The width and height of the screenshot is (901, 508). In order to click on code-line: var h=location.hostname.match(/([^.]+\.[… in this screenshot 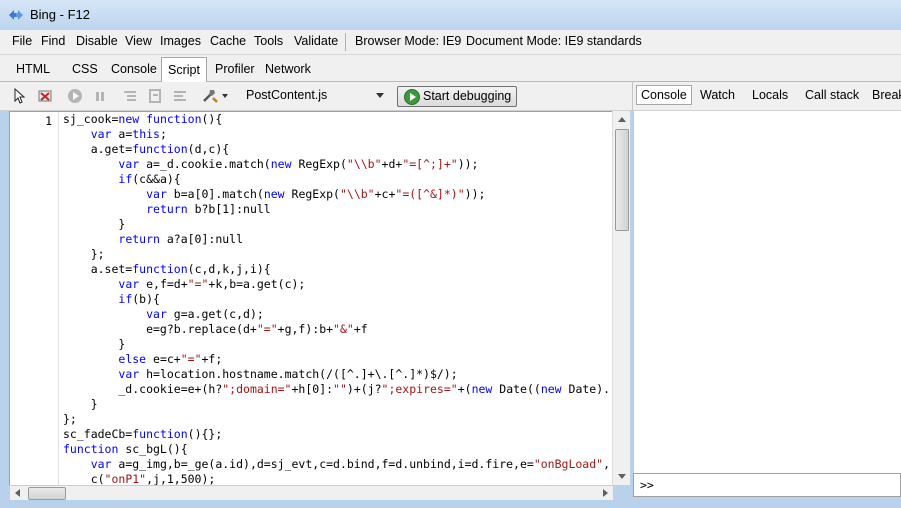, I will do `click(288, 374)`.